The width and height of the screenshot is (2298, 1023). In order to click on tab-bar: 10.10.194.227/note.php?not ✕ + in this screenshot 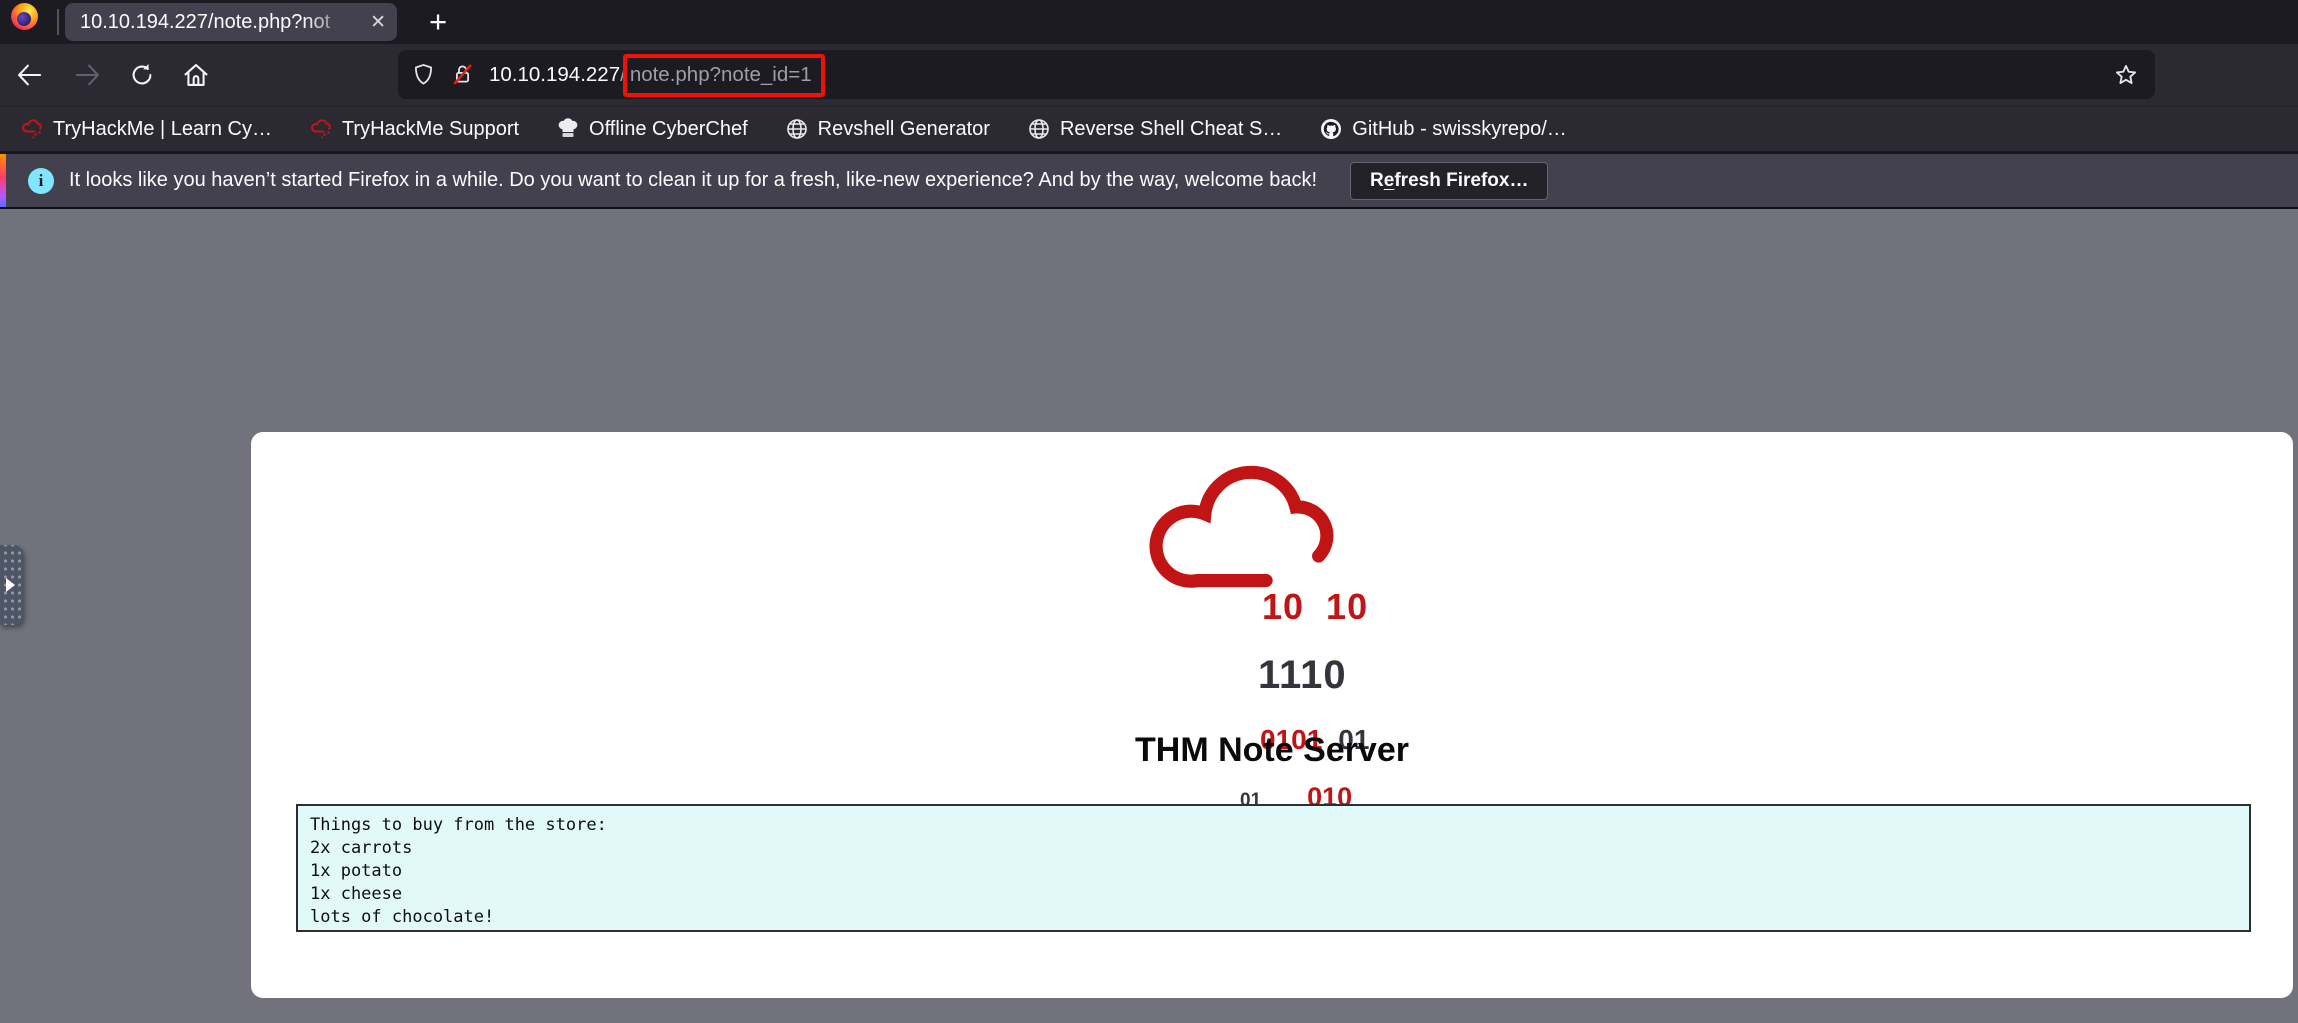, I will do `click(1149, 22)`.